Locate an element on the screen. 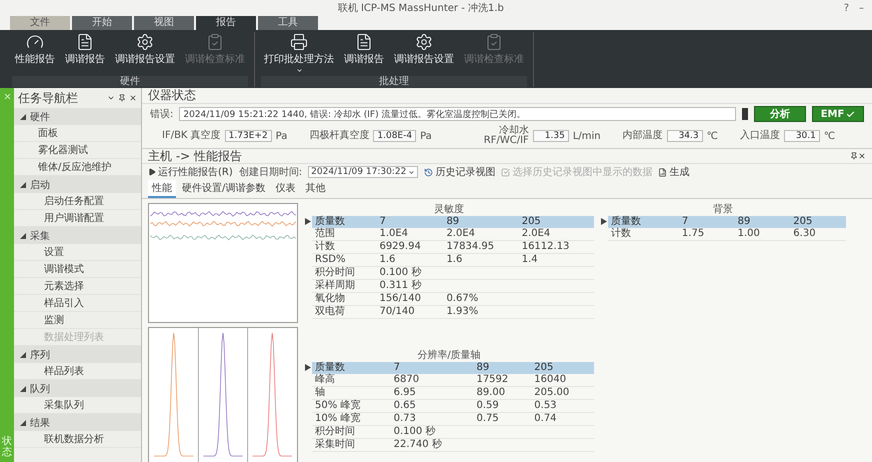 The width and height of the screenshot is (872, 462). ribbon-tab: 文件 is located at coordinates (40, 23).